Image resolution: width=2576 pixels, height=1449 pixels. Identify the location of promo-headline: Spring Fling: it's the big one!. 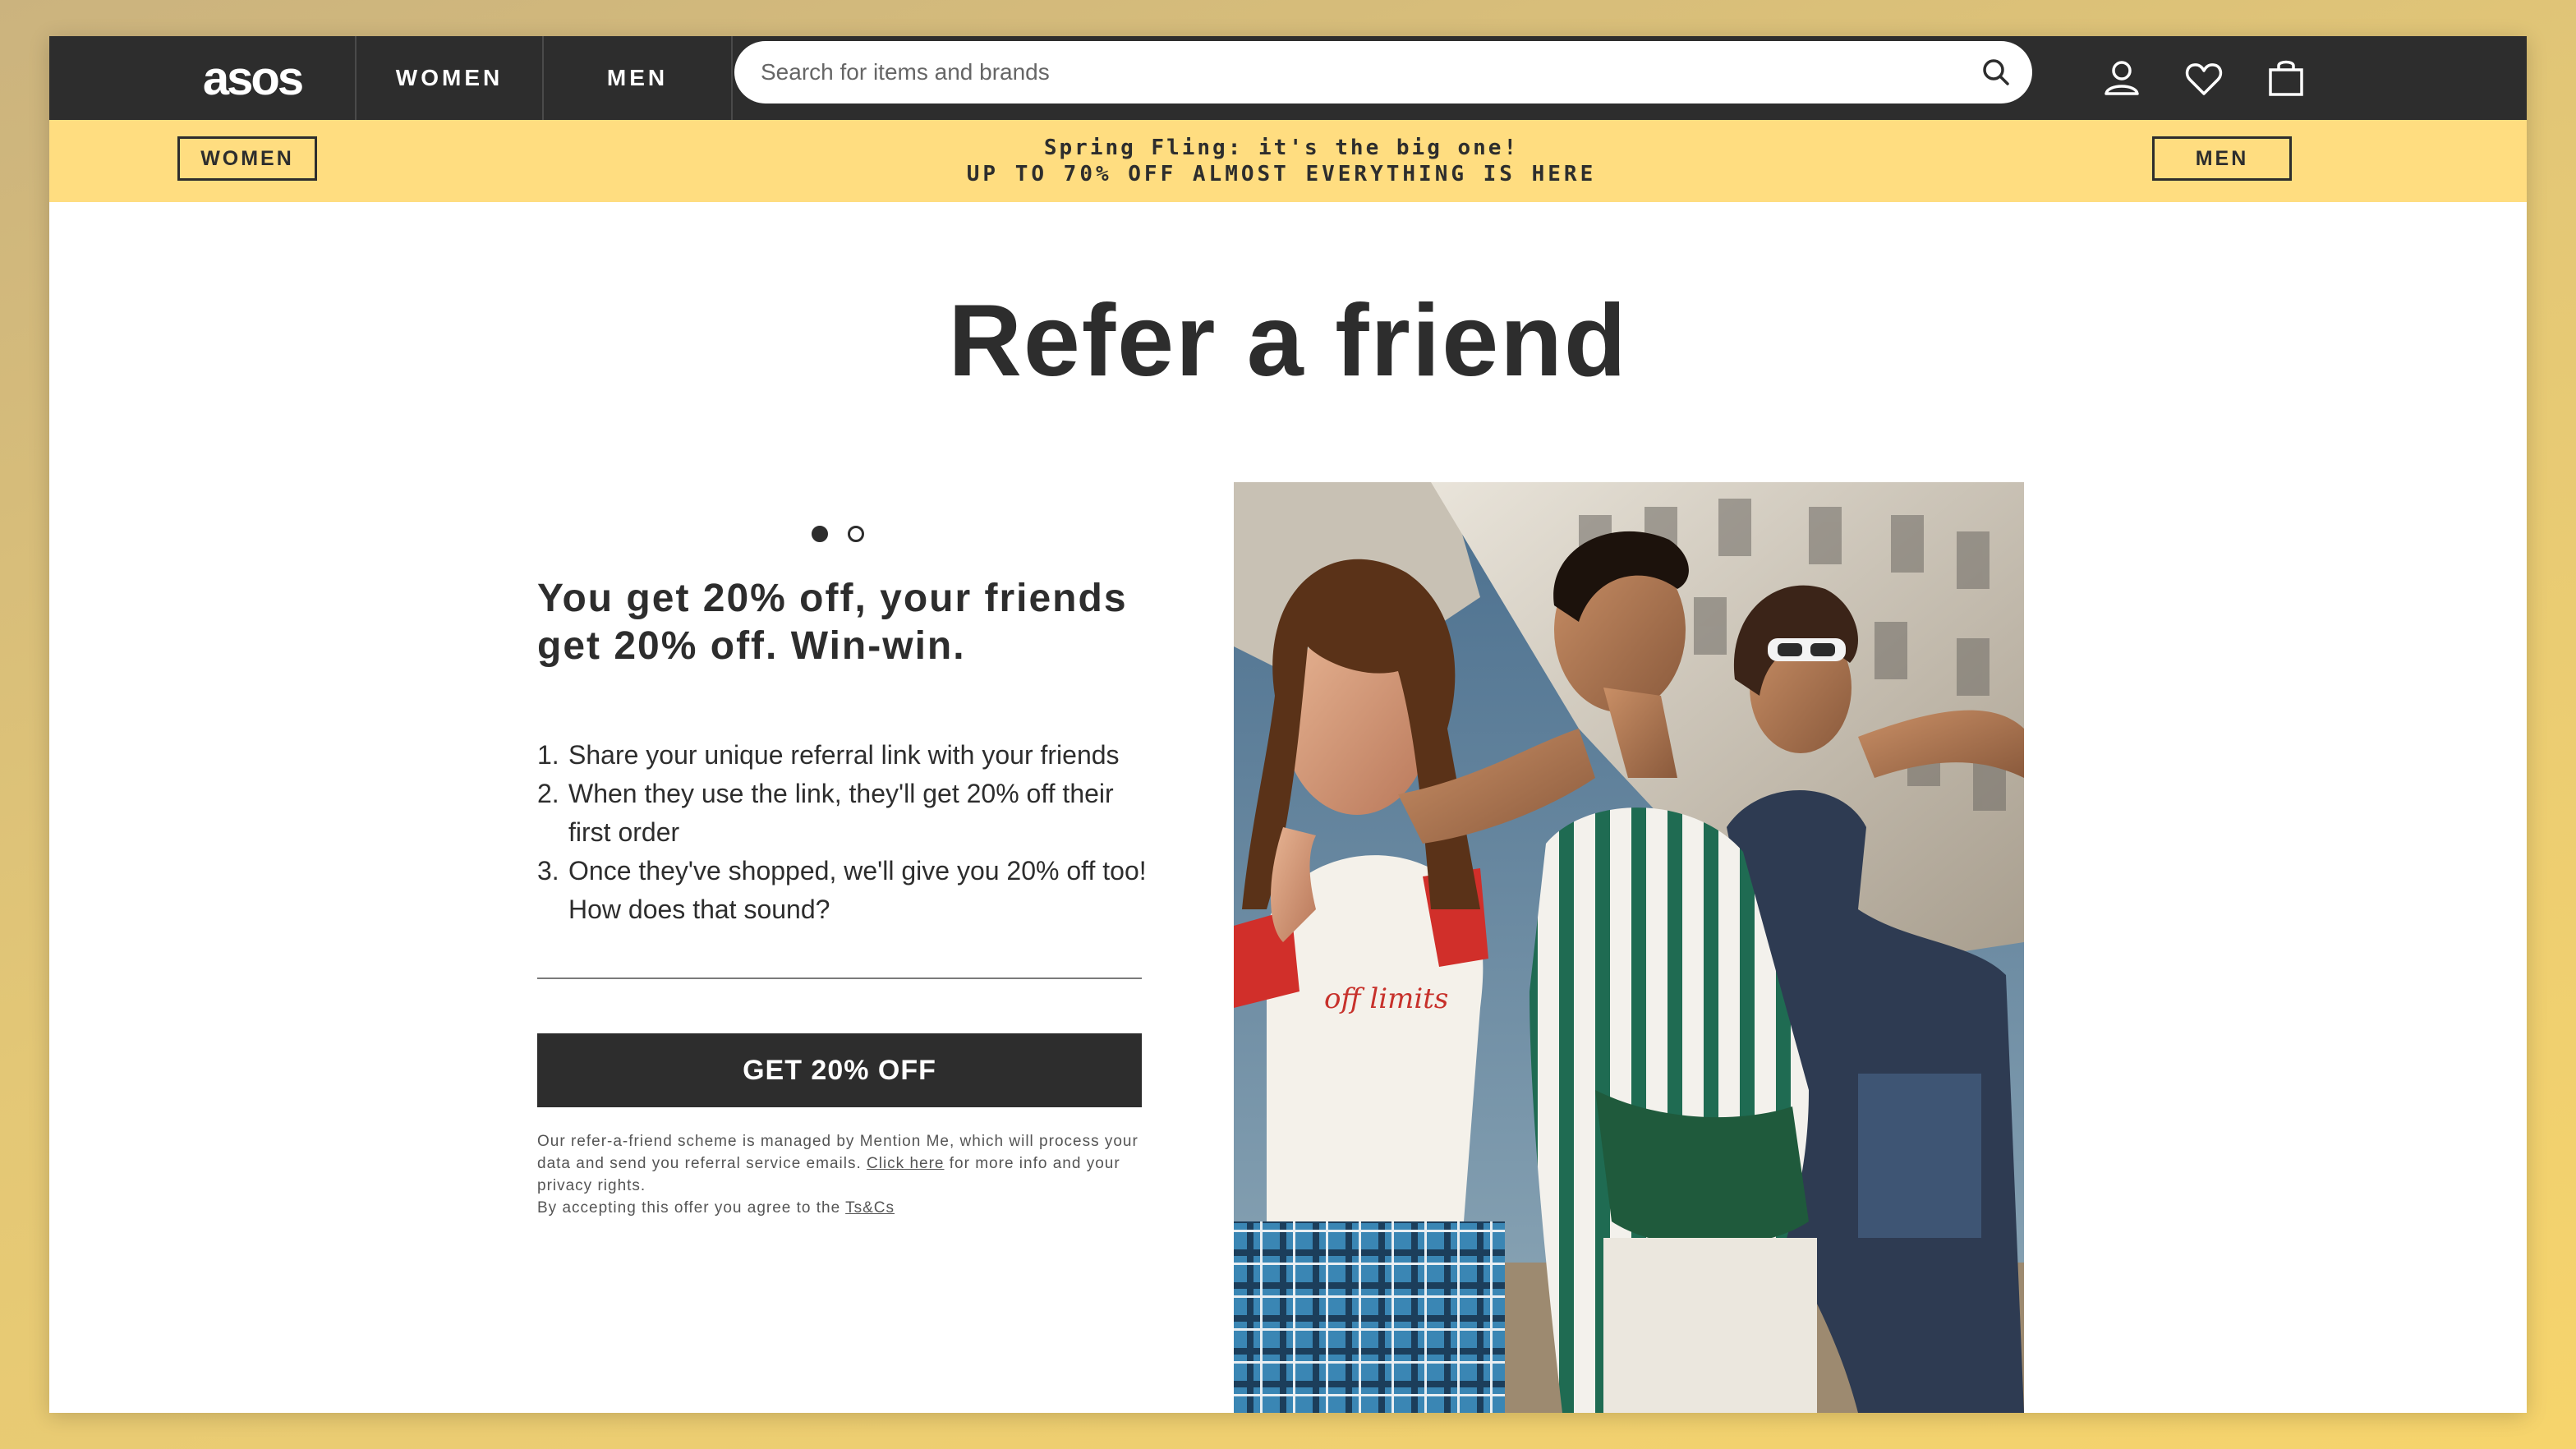
(1281, 148).